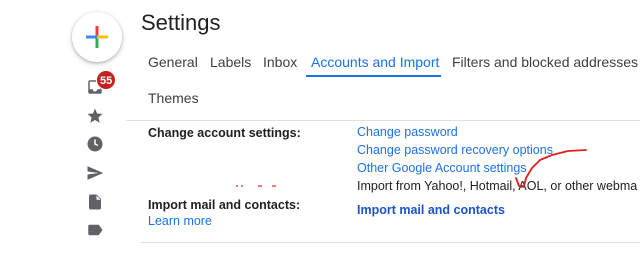 The width and height of the screenshot is (640, 270). Describe the element at coordinates (95, 202) in the screenshot. I see `file-icon` at that location.